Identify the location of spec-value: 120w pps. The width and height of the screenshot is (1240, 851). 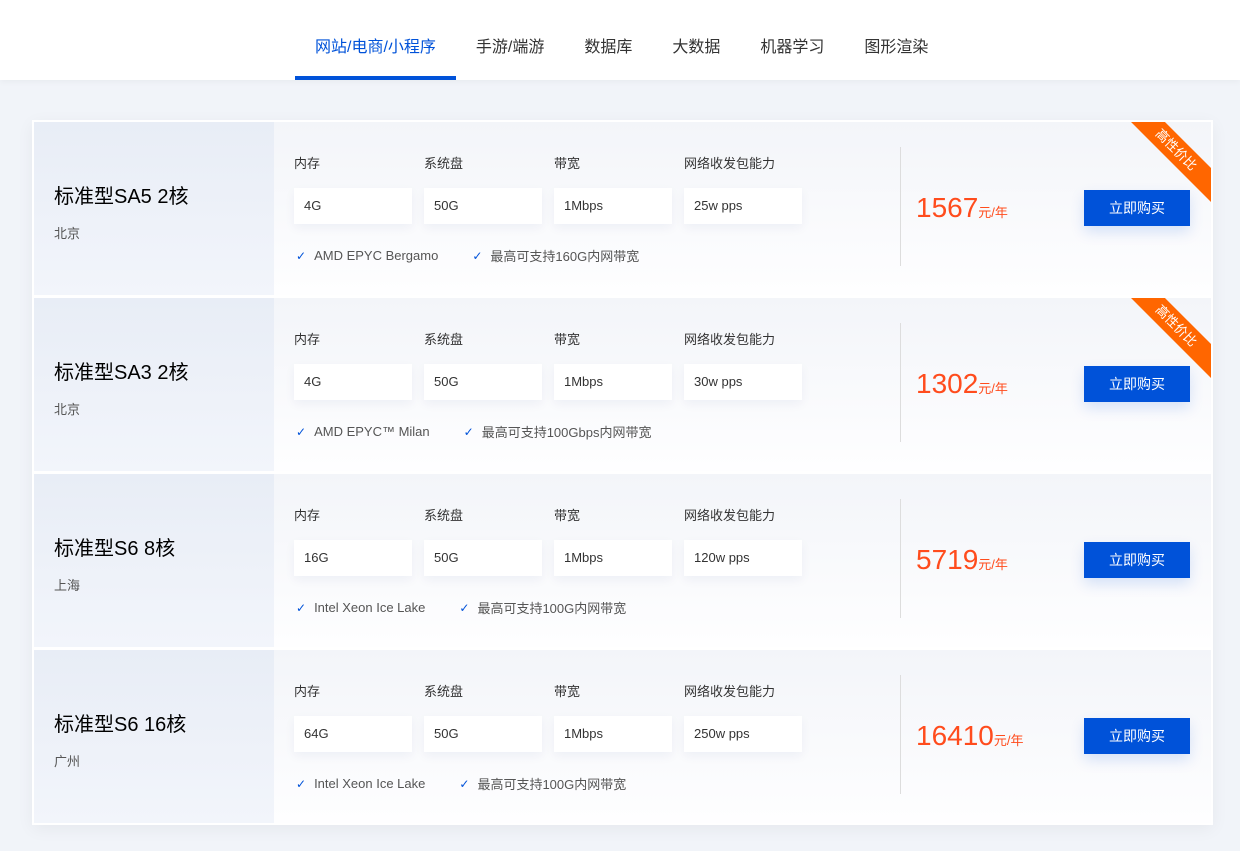
(743, 558).